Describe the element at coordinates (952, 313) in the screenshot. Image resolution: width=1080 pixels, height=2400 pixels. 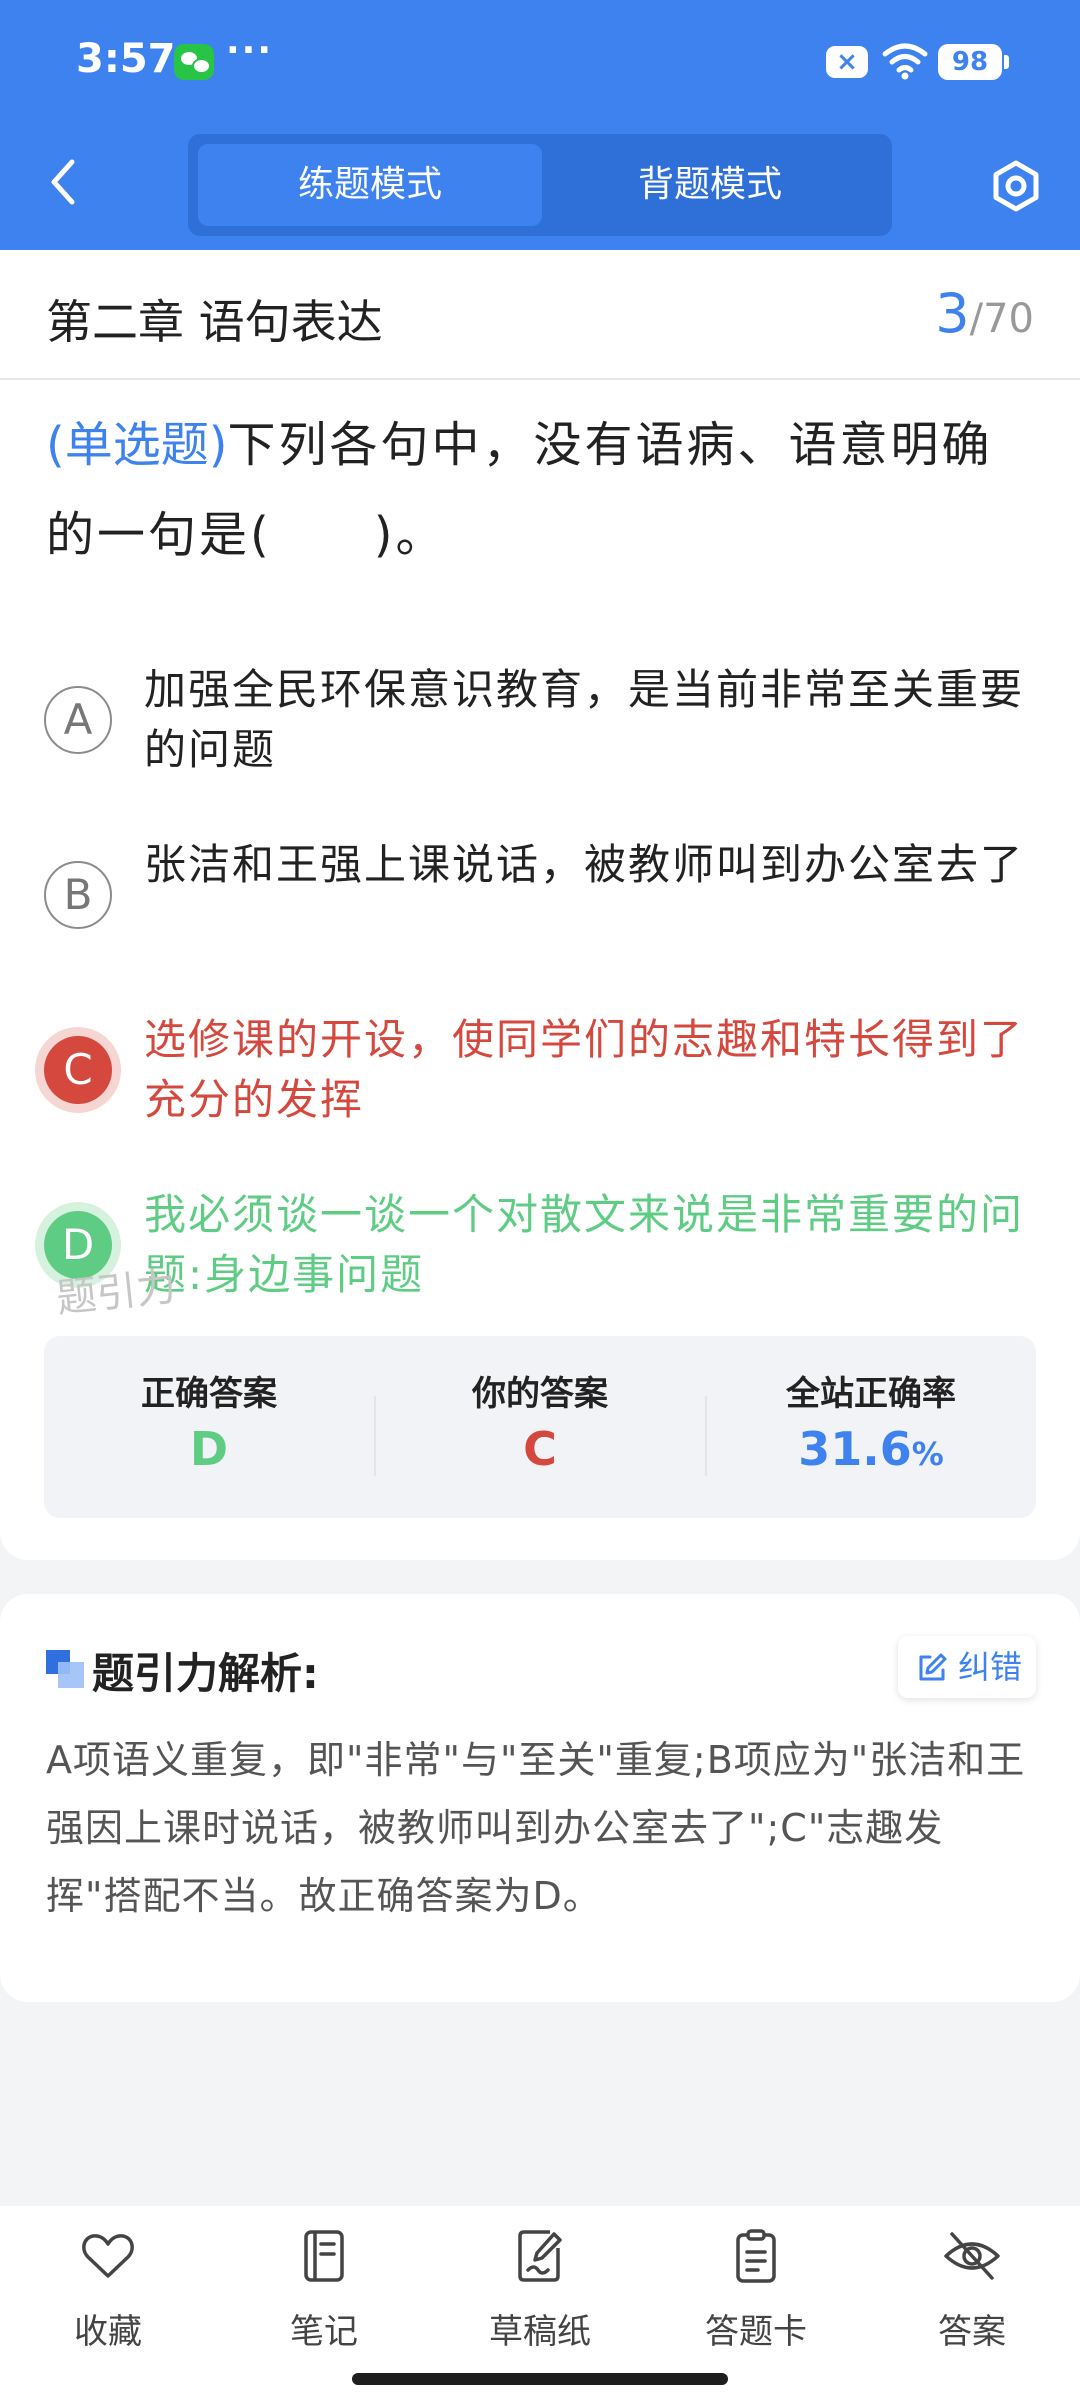
I see `current-question-number: 3` at that location.